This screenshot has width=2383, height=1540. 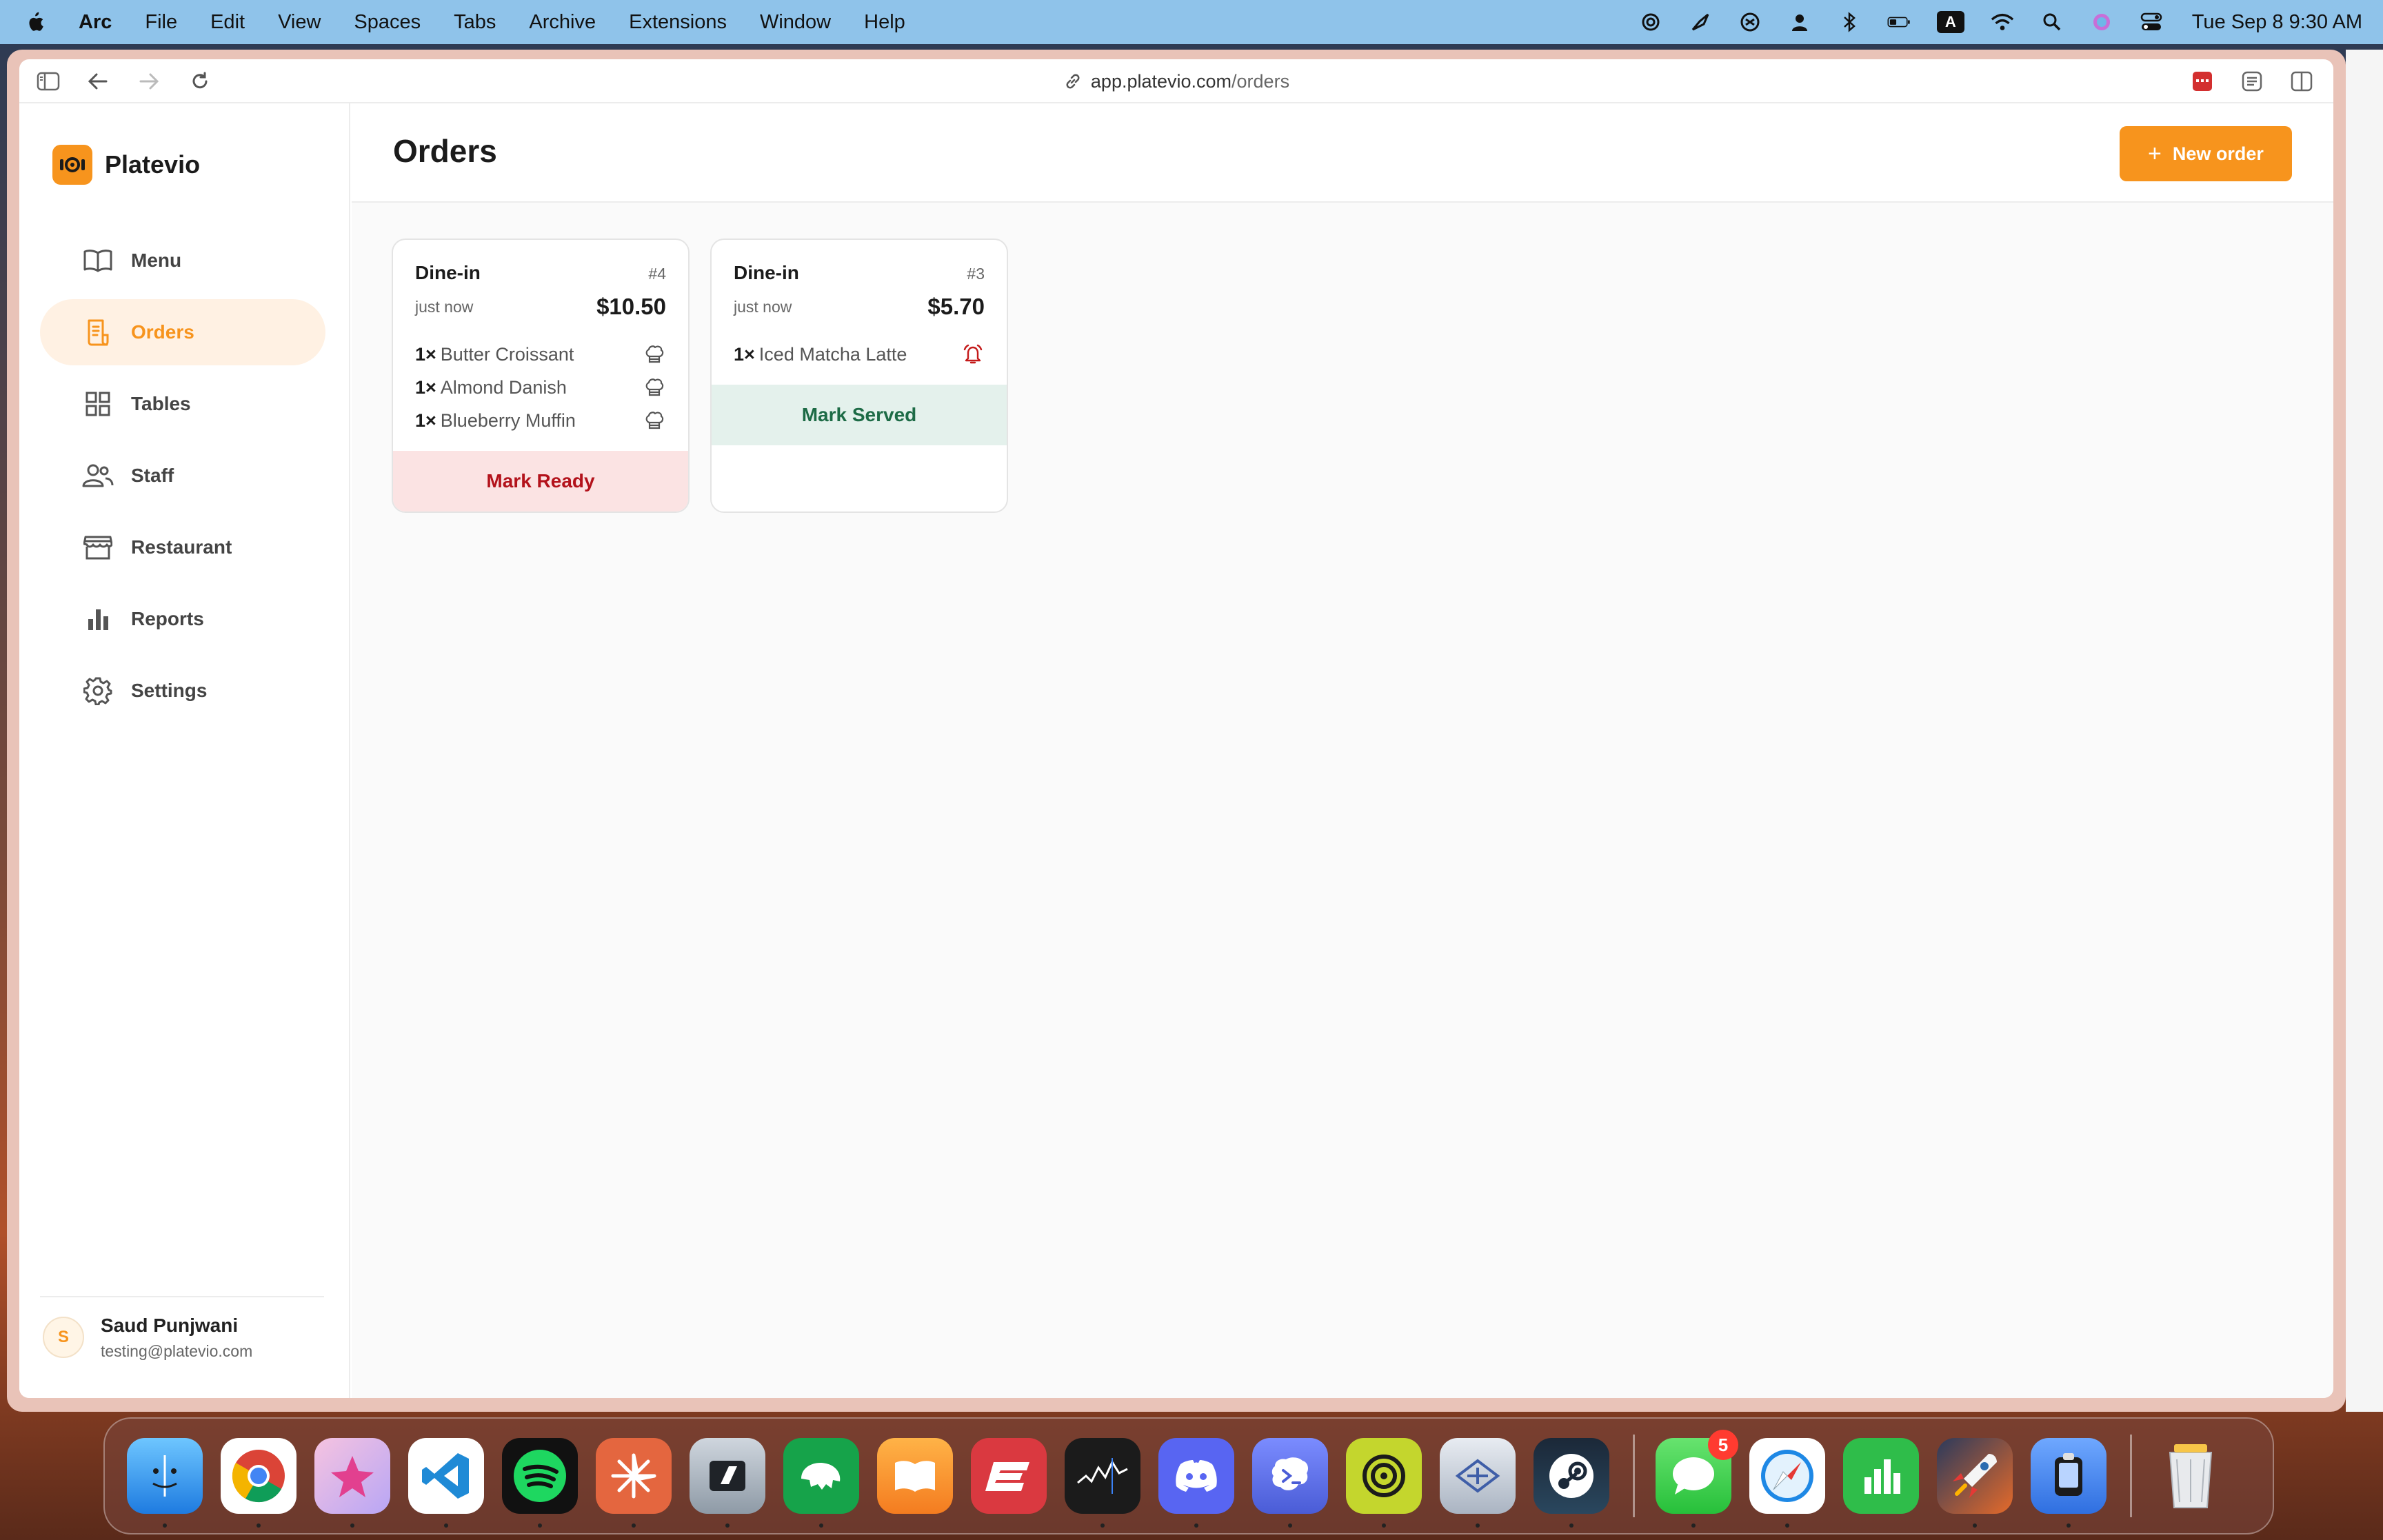 I want to click on sidebar-item-reports: Reports, so click(x=182, y=619).